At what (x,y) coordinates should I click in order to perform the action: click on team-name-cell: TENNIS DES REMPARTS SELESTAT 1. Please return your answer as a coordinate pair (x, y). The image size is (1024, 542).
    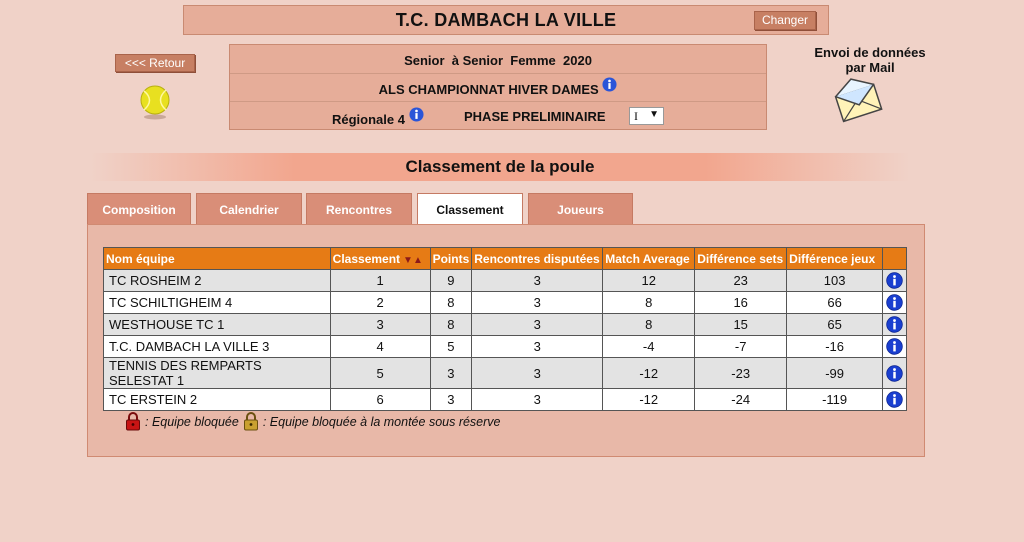
    Looking at the image, I should click on (217, 373).